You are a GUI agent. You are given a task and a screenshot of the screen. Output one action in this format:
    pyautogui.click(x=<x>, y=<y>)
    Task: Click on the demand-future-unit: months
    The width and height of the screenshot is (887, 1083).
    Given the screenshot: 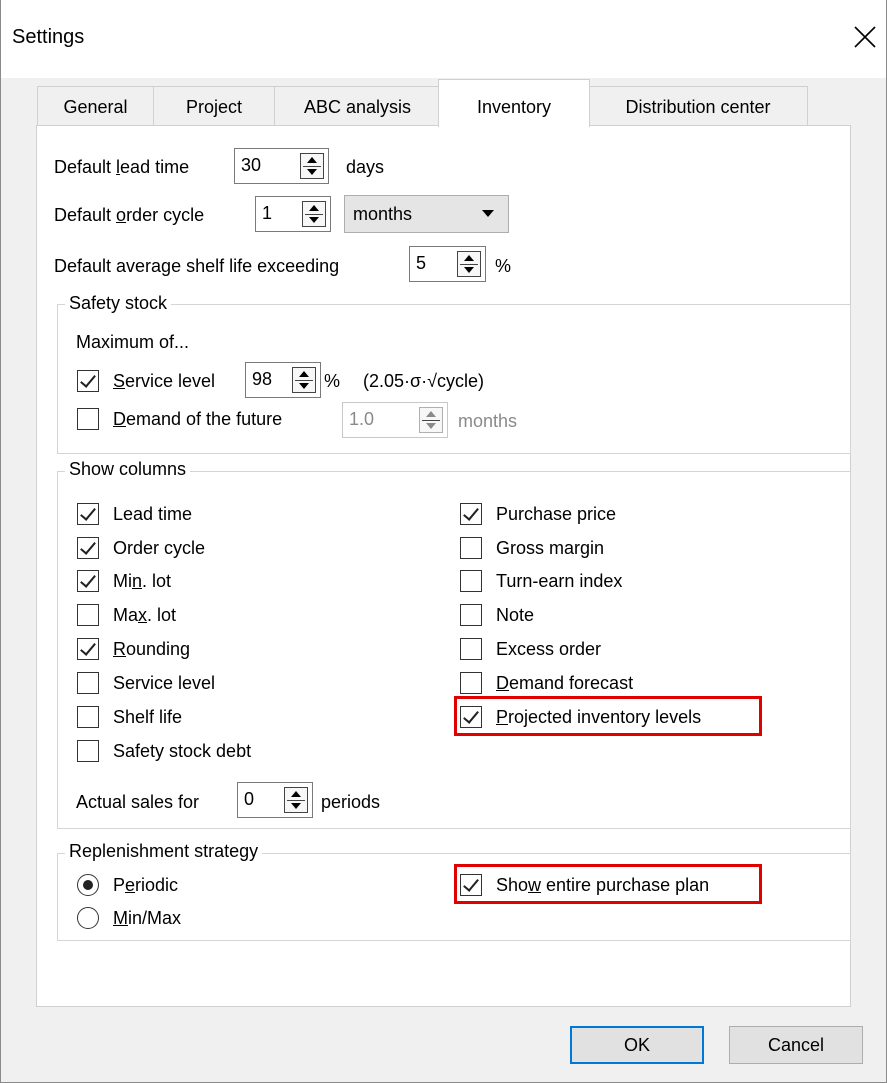 What is the action you would take?
    pyautogui.click(x=488, y=421)
    